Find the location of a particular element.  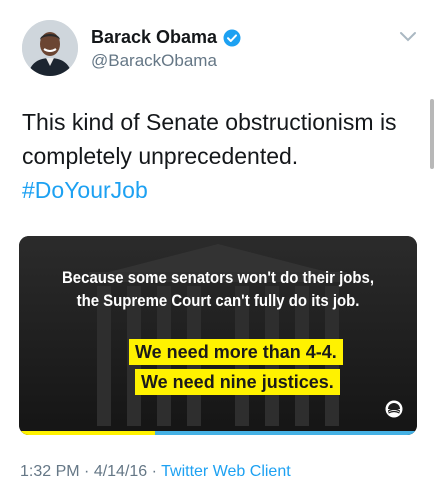

verified-badge-icon is located at coordinates (232, 38).